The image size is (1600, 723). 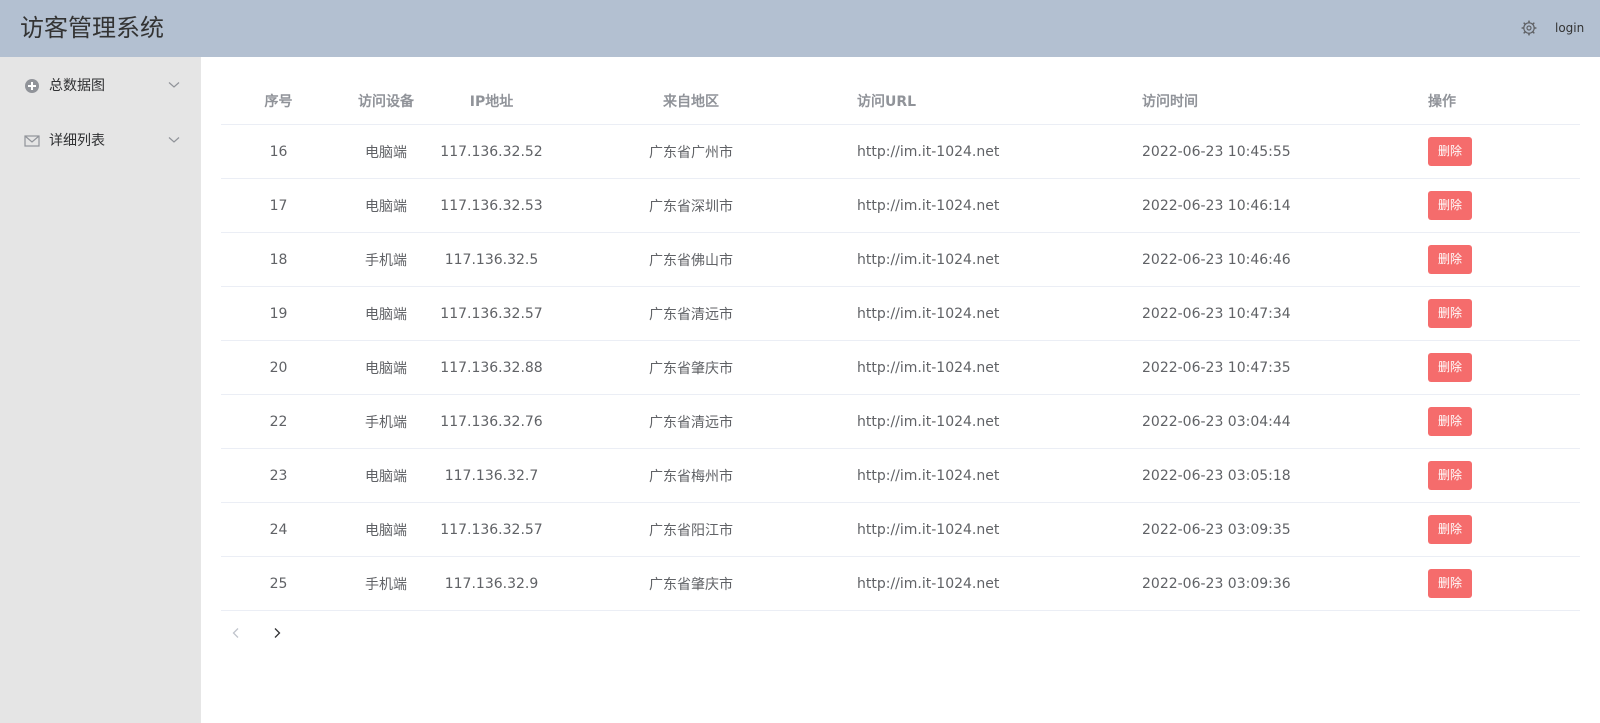 What do you see at coordinates (491, 421) in the screenshot?
I see `cell-ip: 117.136.32.76` at bounding box center [491, 421].